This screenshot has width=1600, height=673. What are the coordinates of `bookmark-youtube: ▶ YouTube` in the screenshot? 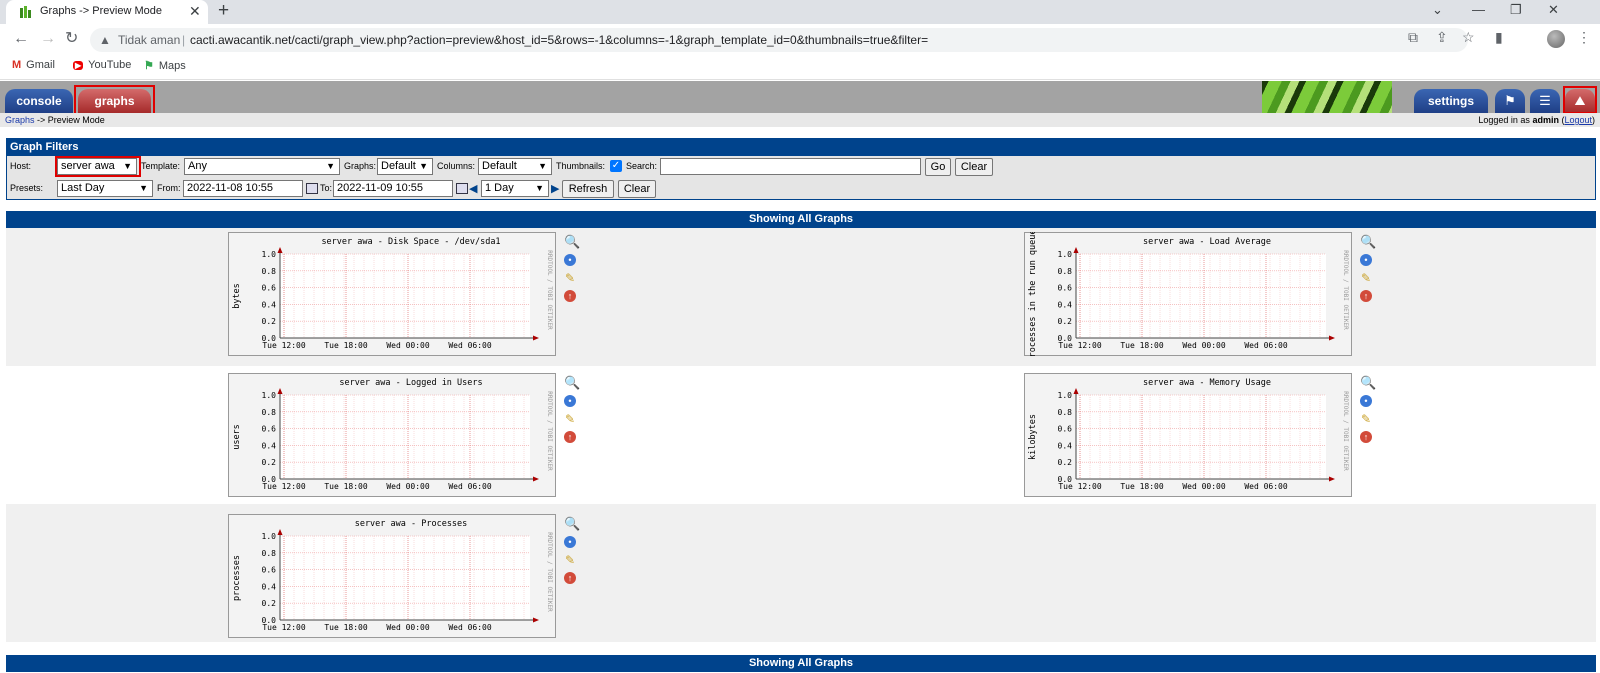 It's located at (102, 65).